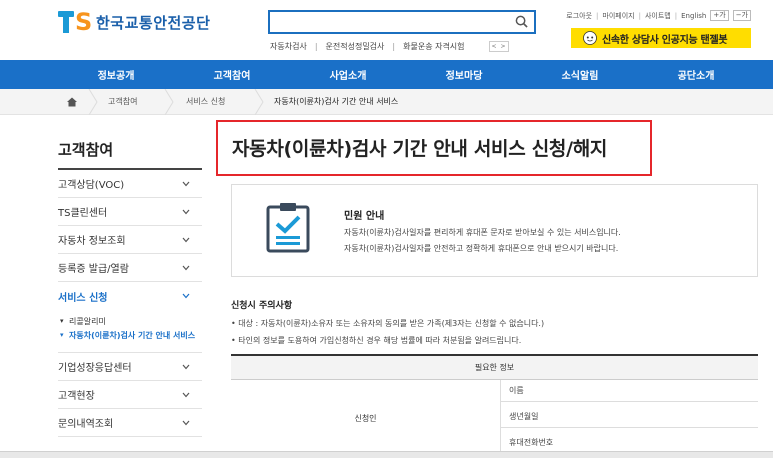 This screenshot has width=773, height=458. What do you see at coordinates (420, 149) in the screenshot?
I see `page-title: 자동차(이륜차)검사 기간 안내 서비스 신청/해지` at bounding box center [420, 149].